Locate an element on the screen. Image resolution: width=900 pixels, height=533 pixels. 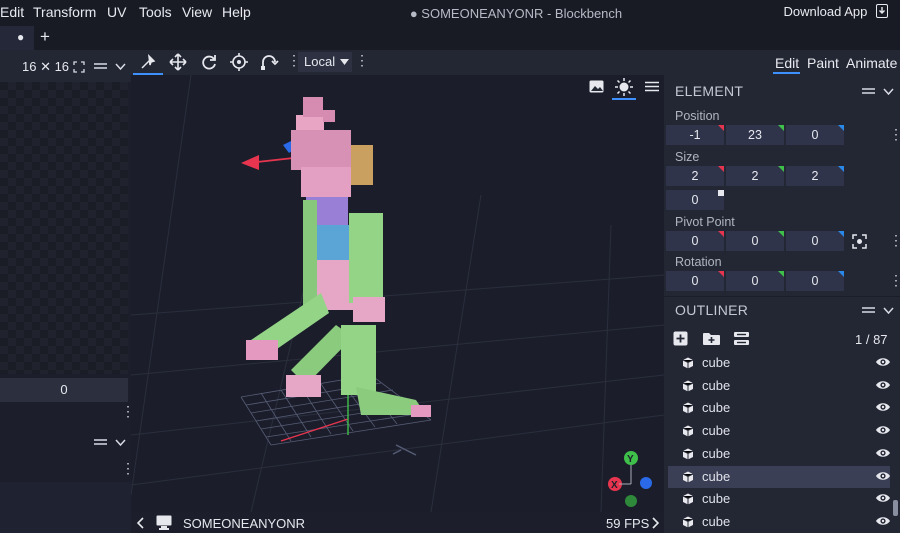
uv-value-field: 0 is located at coordinates (64, 390).